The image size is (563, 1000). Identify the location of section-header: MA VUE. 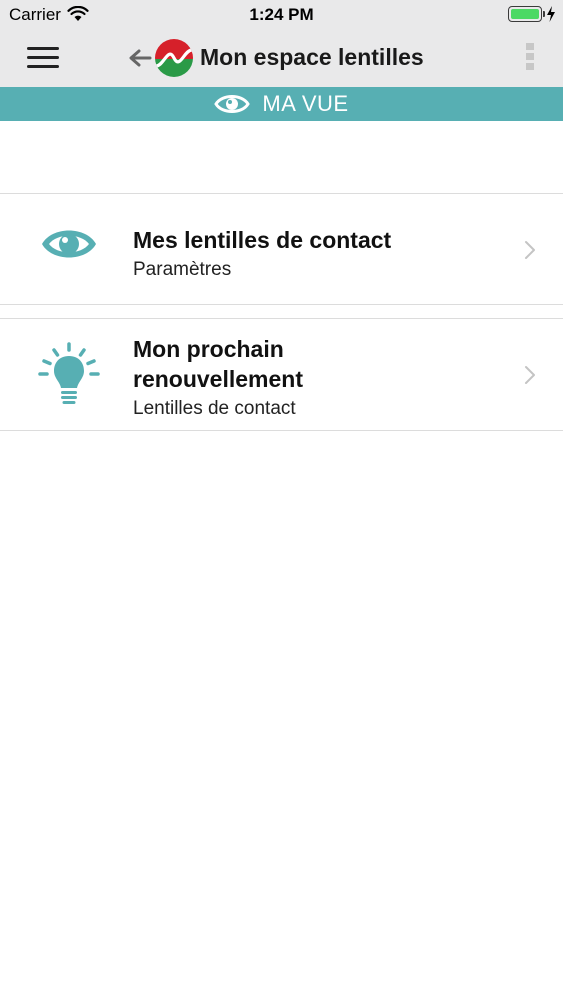
(281, 104).